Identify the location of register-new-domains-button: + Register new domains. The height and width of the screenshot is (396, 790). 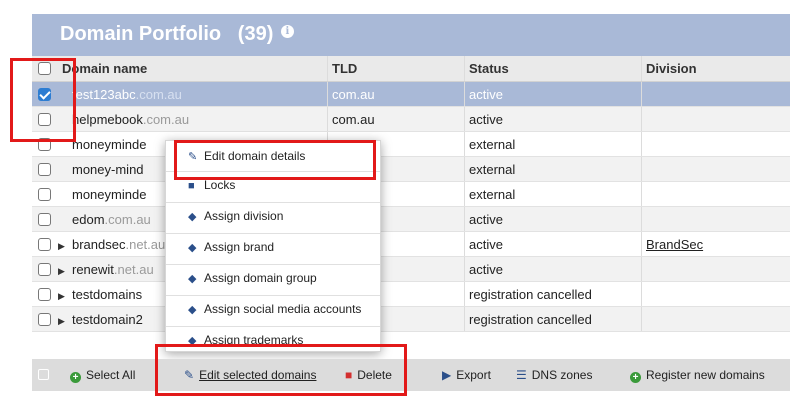
(697, 375).